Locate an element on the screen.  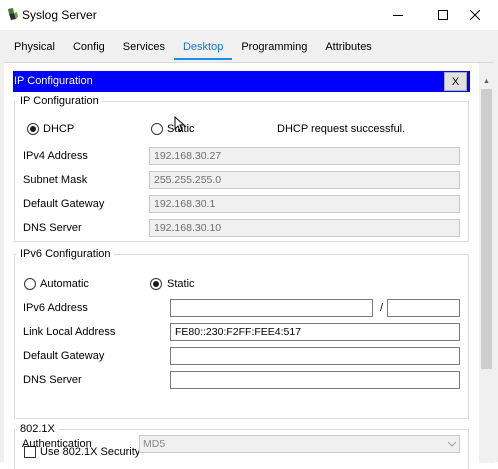
tab-programming: Programming is located at coordinates (274, 49).